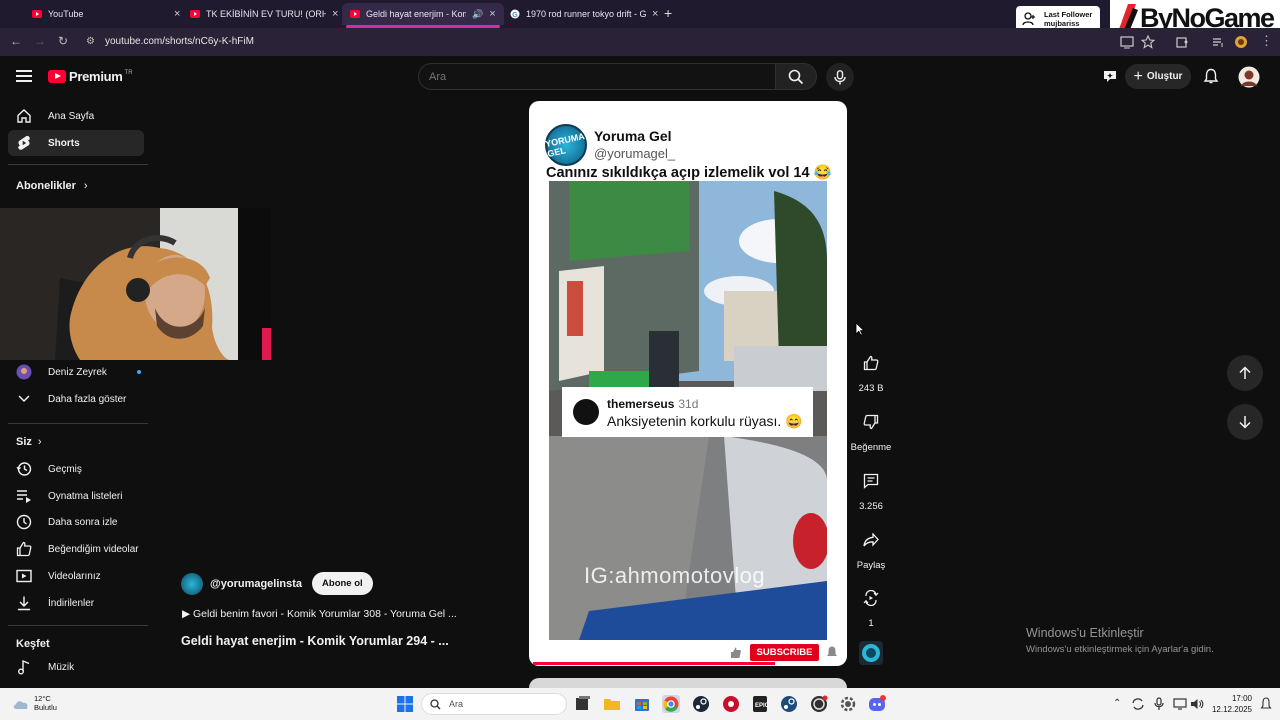 This screenshot has height=720, width=1280. I want to click on weather-widget: 12°C Bulutlu, so click(34, 703).